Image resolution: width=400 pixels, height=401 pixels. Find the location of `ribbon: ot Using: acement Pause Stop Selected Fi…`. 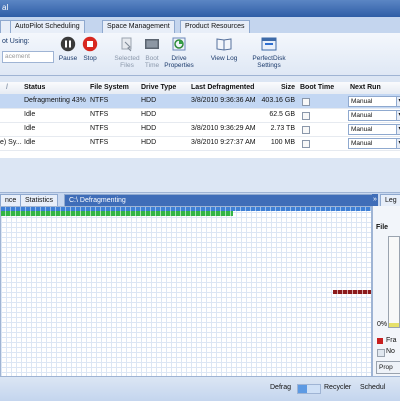

ribbon: ot Using: acement Pause Stop Selected Fi… is located at coordinates (200, 54).